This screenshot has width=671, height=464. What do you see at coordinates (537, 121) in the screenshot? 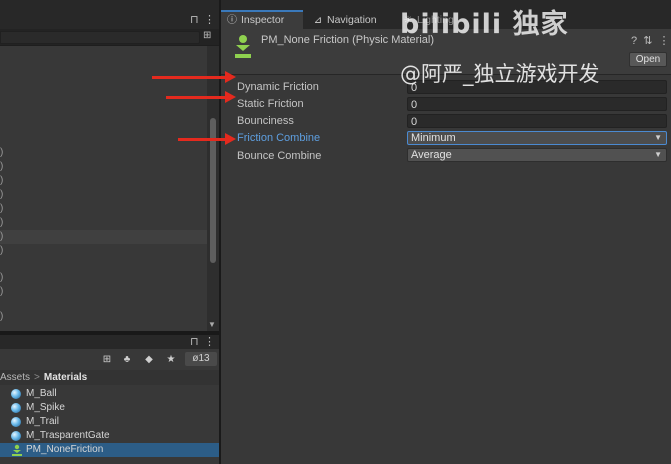
I see `bounciness-field: 0` at bounding box center [537, 121].